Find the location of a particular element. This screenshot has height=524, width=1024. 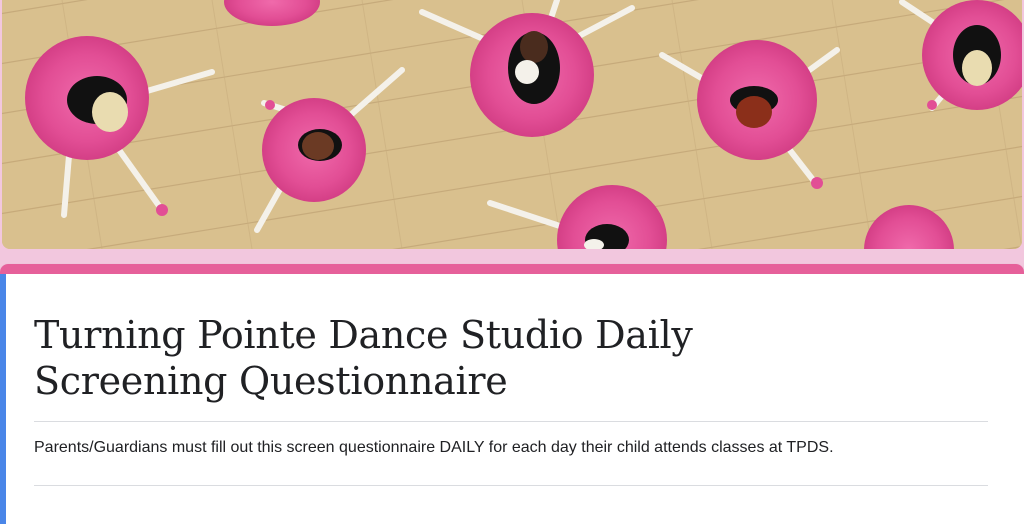

title-divider is located at coordinates (511, 421).